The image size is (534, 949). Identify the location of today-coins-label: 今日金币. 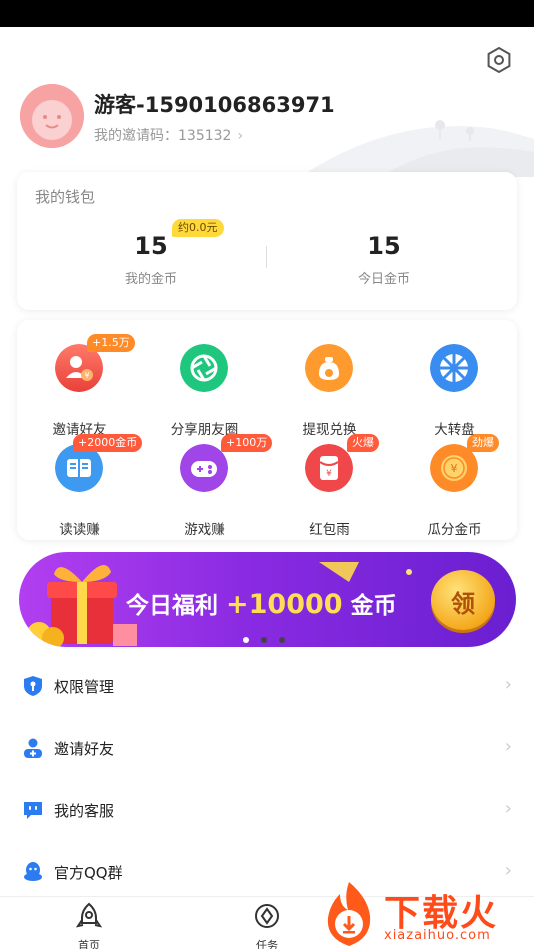
(383, 279).